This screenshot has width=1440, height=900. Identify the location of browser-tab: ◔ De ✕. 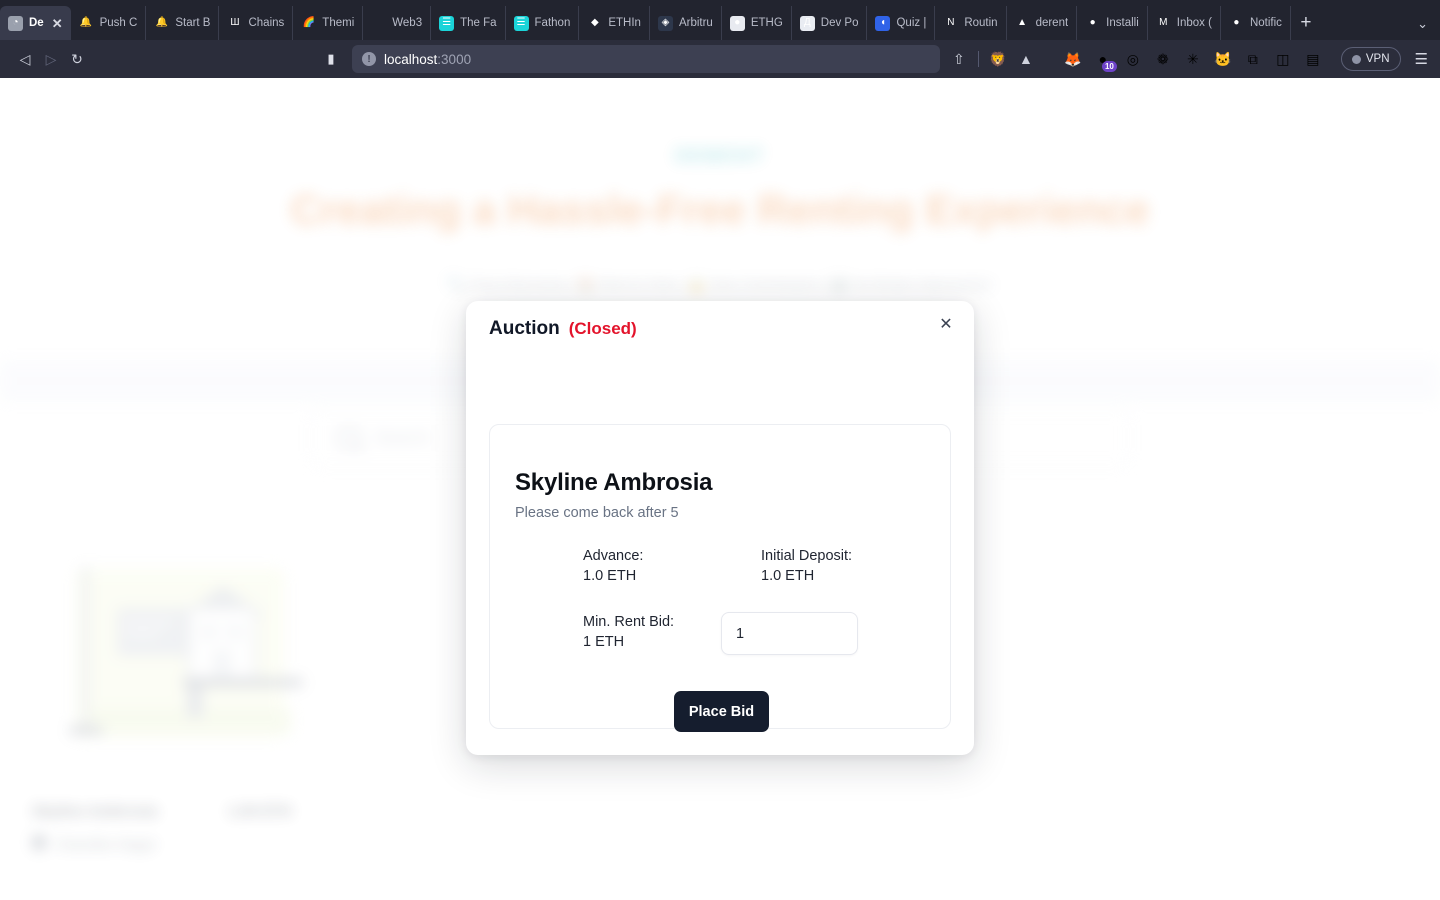
(35, 23).